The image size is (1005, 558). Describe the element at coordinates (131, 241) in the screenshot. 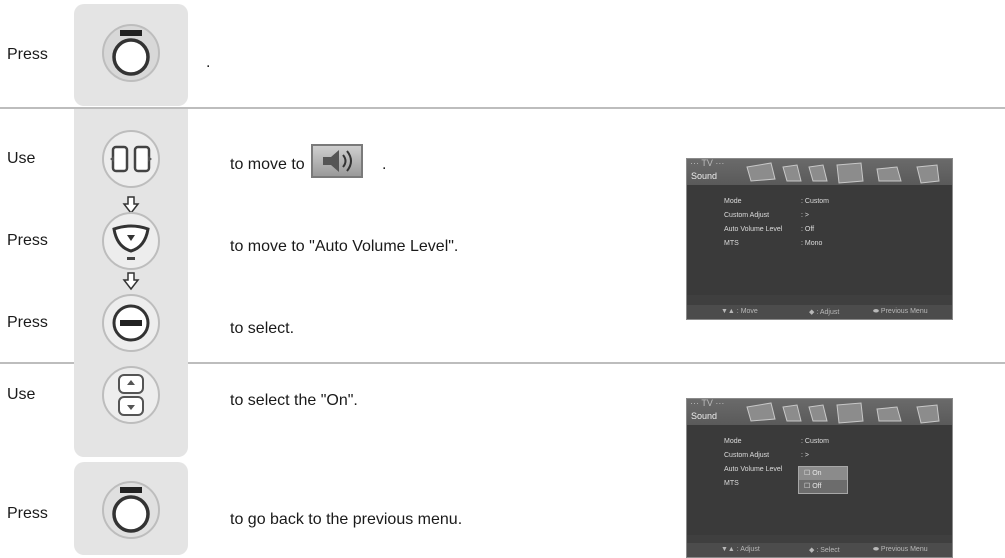

I see `down-button-icon` at that location.